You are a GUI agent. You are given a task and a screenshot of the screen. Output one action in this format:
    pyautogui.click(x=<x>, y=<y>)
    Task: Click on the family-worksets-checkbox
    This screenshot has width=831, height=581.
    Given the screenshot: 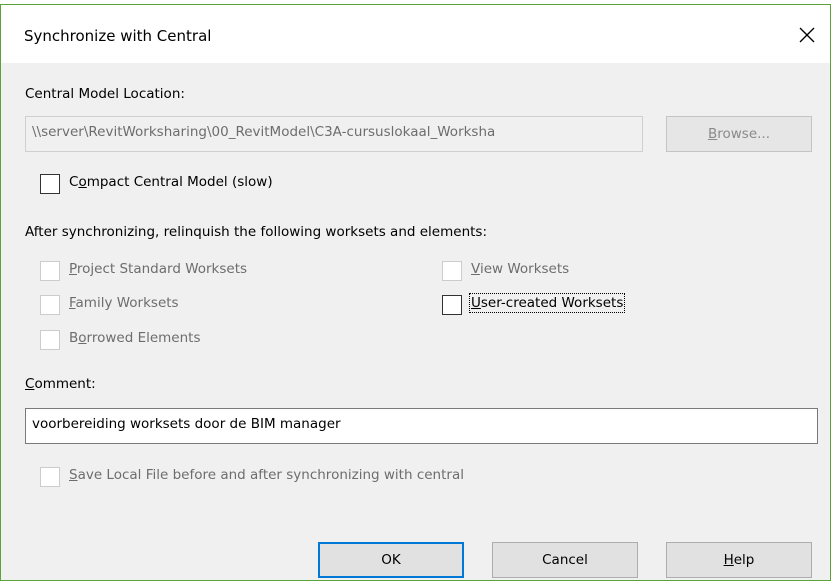 What is the action you would take?
    pyautogui.click(x=50, y=305)
    